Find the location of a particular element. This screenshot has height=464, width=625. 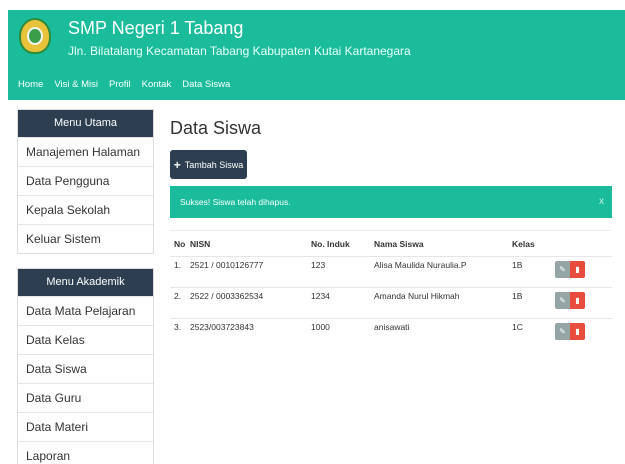

sidebar-item-manajemen-halaman: Manajemen Halaman is located at coordinates (85, 151).